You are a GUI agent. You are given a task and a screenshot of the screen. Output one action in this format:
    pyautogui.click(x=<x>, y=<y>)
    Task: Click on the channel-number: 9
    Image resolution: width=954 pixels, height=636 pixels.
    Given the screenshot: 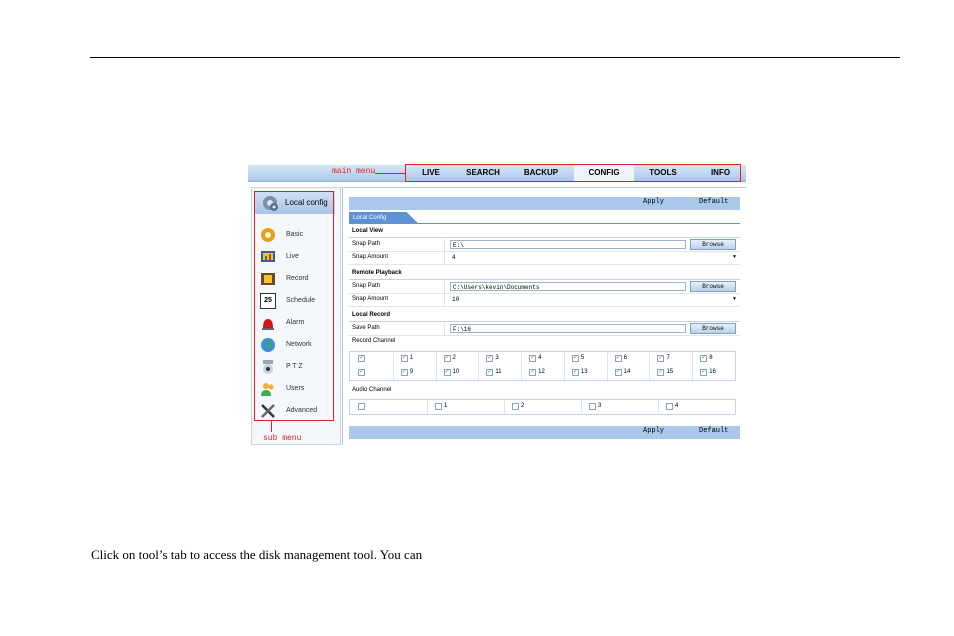 What is the action you would take?
    pyautogui.click(x=411, y=372)
    